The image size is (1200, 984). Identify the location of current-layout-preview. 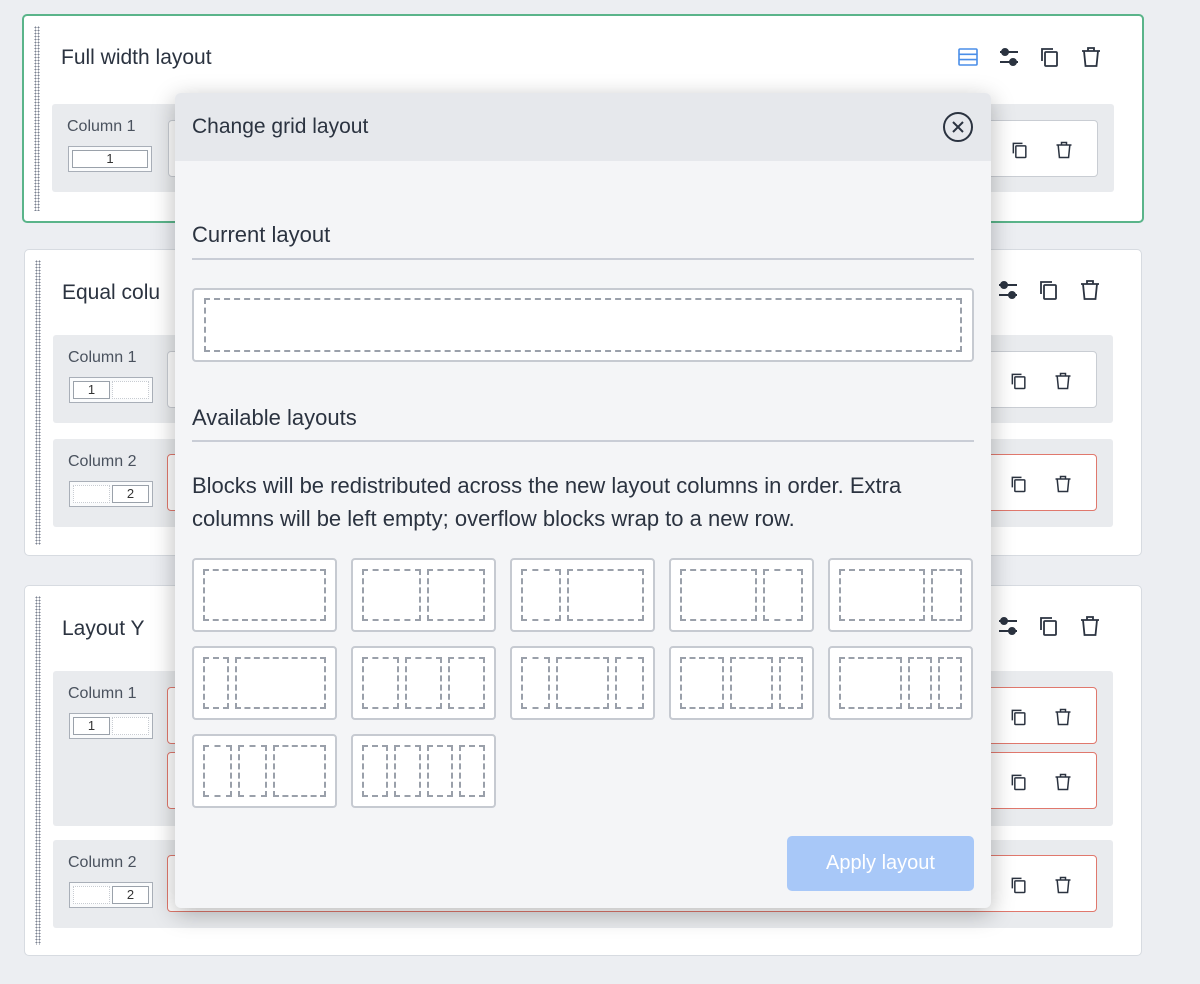
(583, 325).